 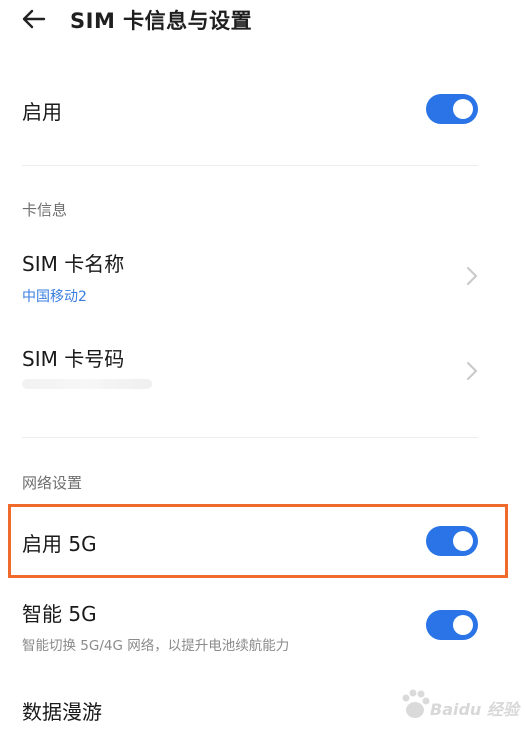 I want to click on sim-name-value: 中国移动2, so click(x=54, y=297).